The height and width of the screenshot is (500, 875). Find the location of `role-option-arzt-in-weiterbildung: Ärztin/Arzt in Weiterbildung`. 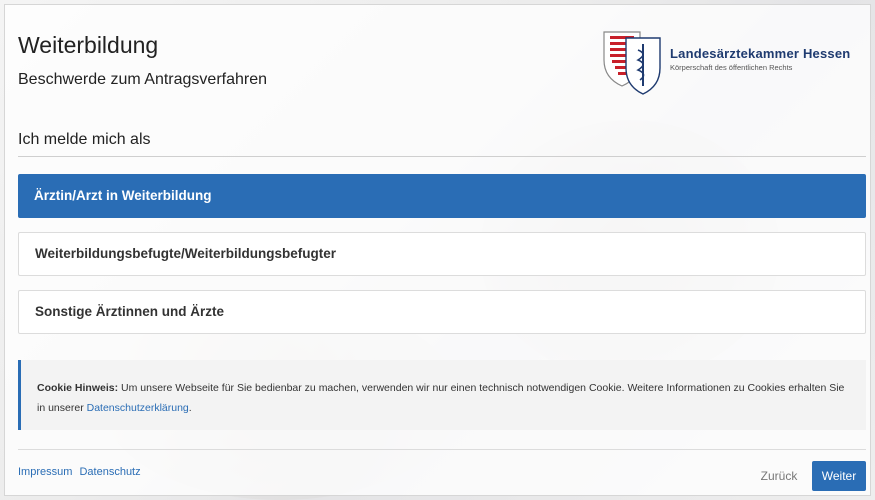

role-option-arzt-in-weiterbildung: Ärztin/Arzt in Weiterbildung is located at coordinates (442, 196).